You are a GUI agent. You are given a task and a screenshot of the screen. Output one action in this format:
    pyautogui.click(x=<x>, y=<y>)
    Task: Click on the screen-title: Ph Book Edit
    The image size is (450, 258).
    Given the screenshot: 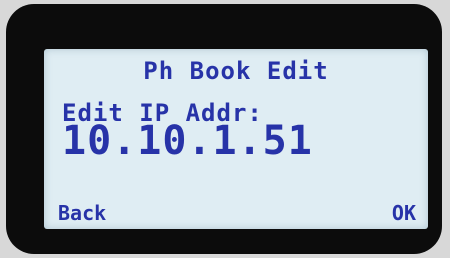 What is the action you would take?
    pyautogui.click(x=236, y=71)
    